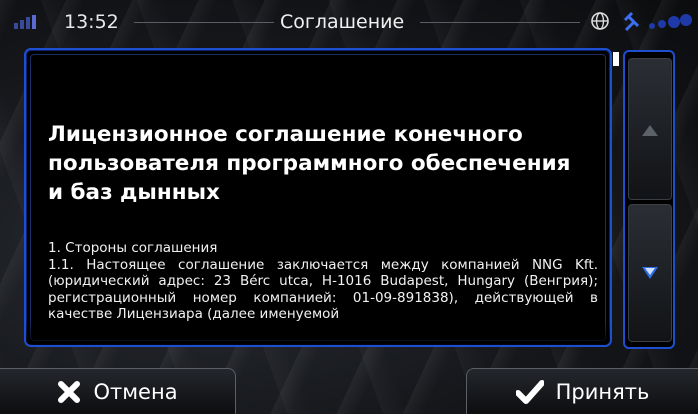 The image size is (698, 414). Describe the element at coordinates (529, 391) in the screenshot. I see `checkmark-icon` at that location.